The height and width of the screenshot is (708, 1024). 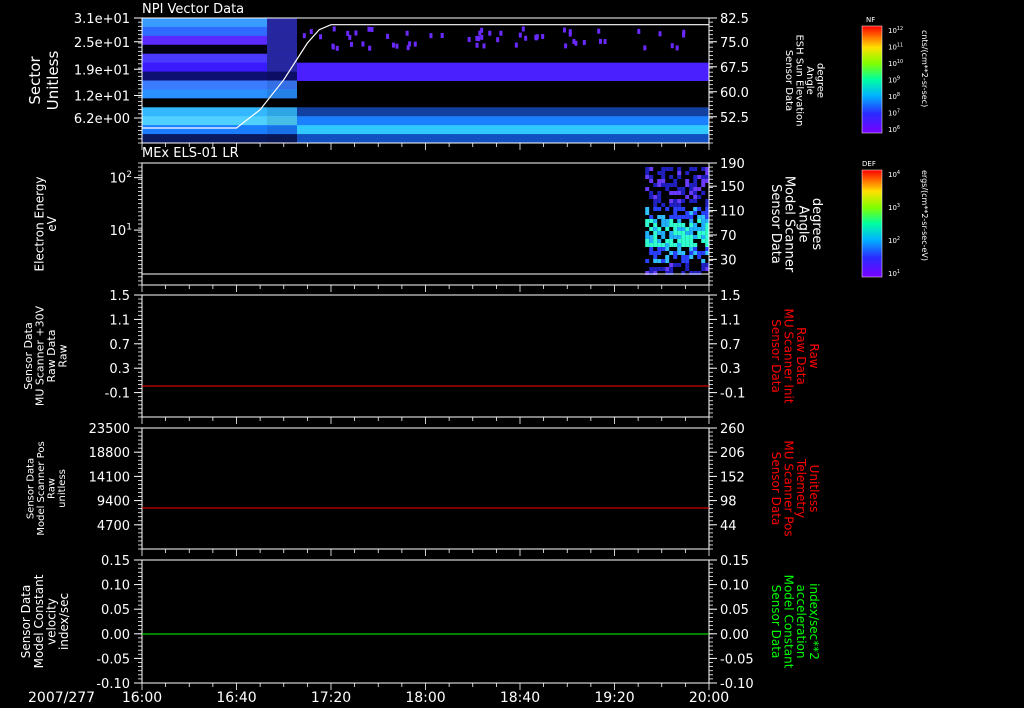 What do you see at coordinates (734, 68) in the screenshot?
I see `right-tick-label: 67.5` at bounding box center [734, 68].